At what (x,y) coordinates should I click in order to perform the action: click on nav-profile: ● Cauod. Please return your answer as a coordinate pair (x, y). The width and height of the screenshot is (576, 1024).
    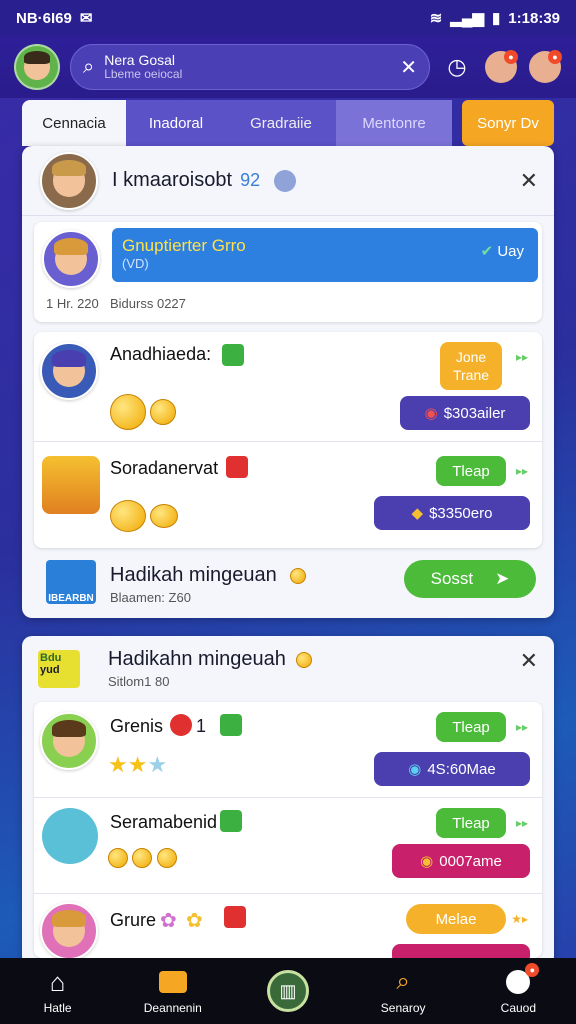
    Looking at the image, I should click on (518, 989).